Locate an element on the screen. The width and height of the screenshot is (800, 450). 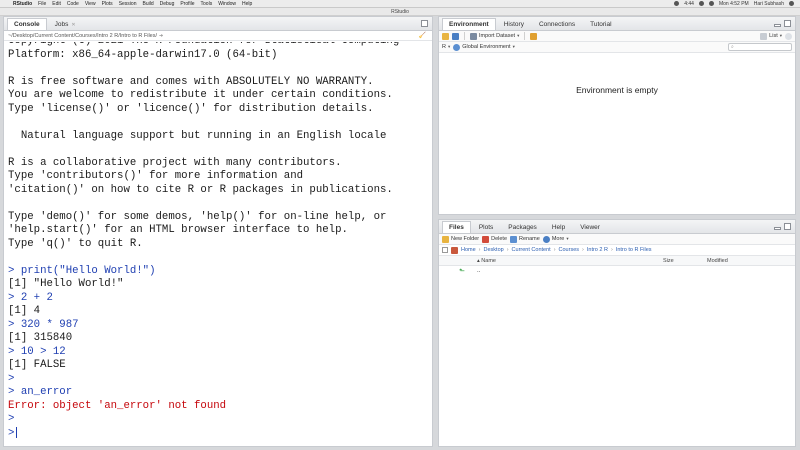
breadcrumb-intro-2-r: Intro 2 R is located at coordinates (597, 250).